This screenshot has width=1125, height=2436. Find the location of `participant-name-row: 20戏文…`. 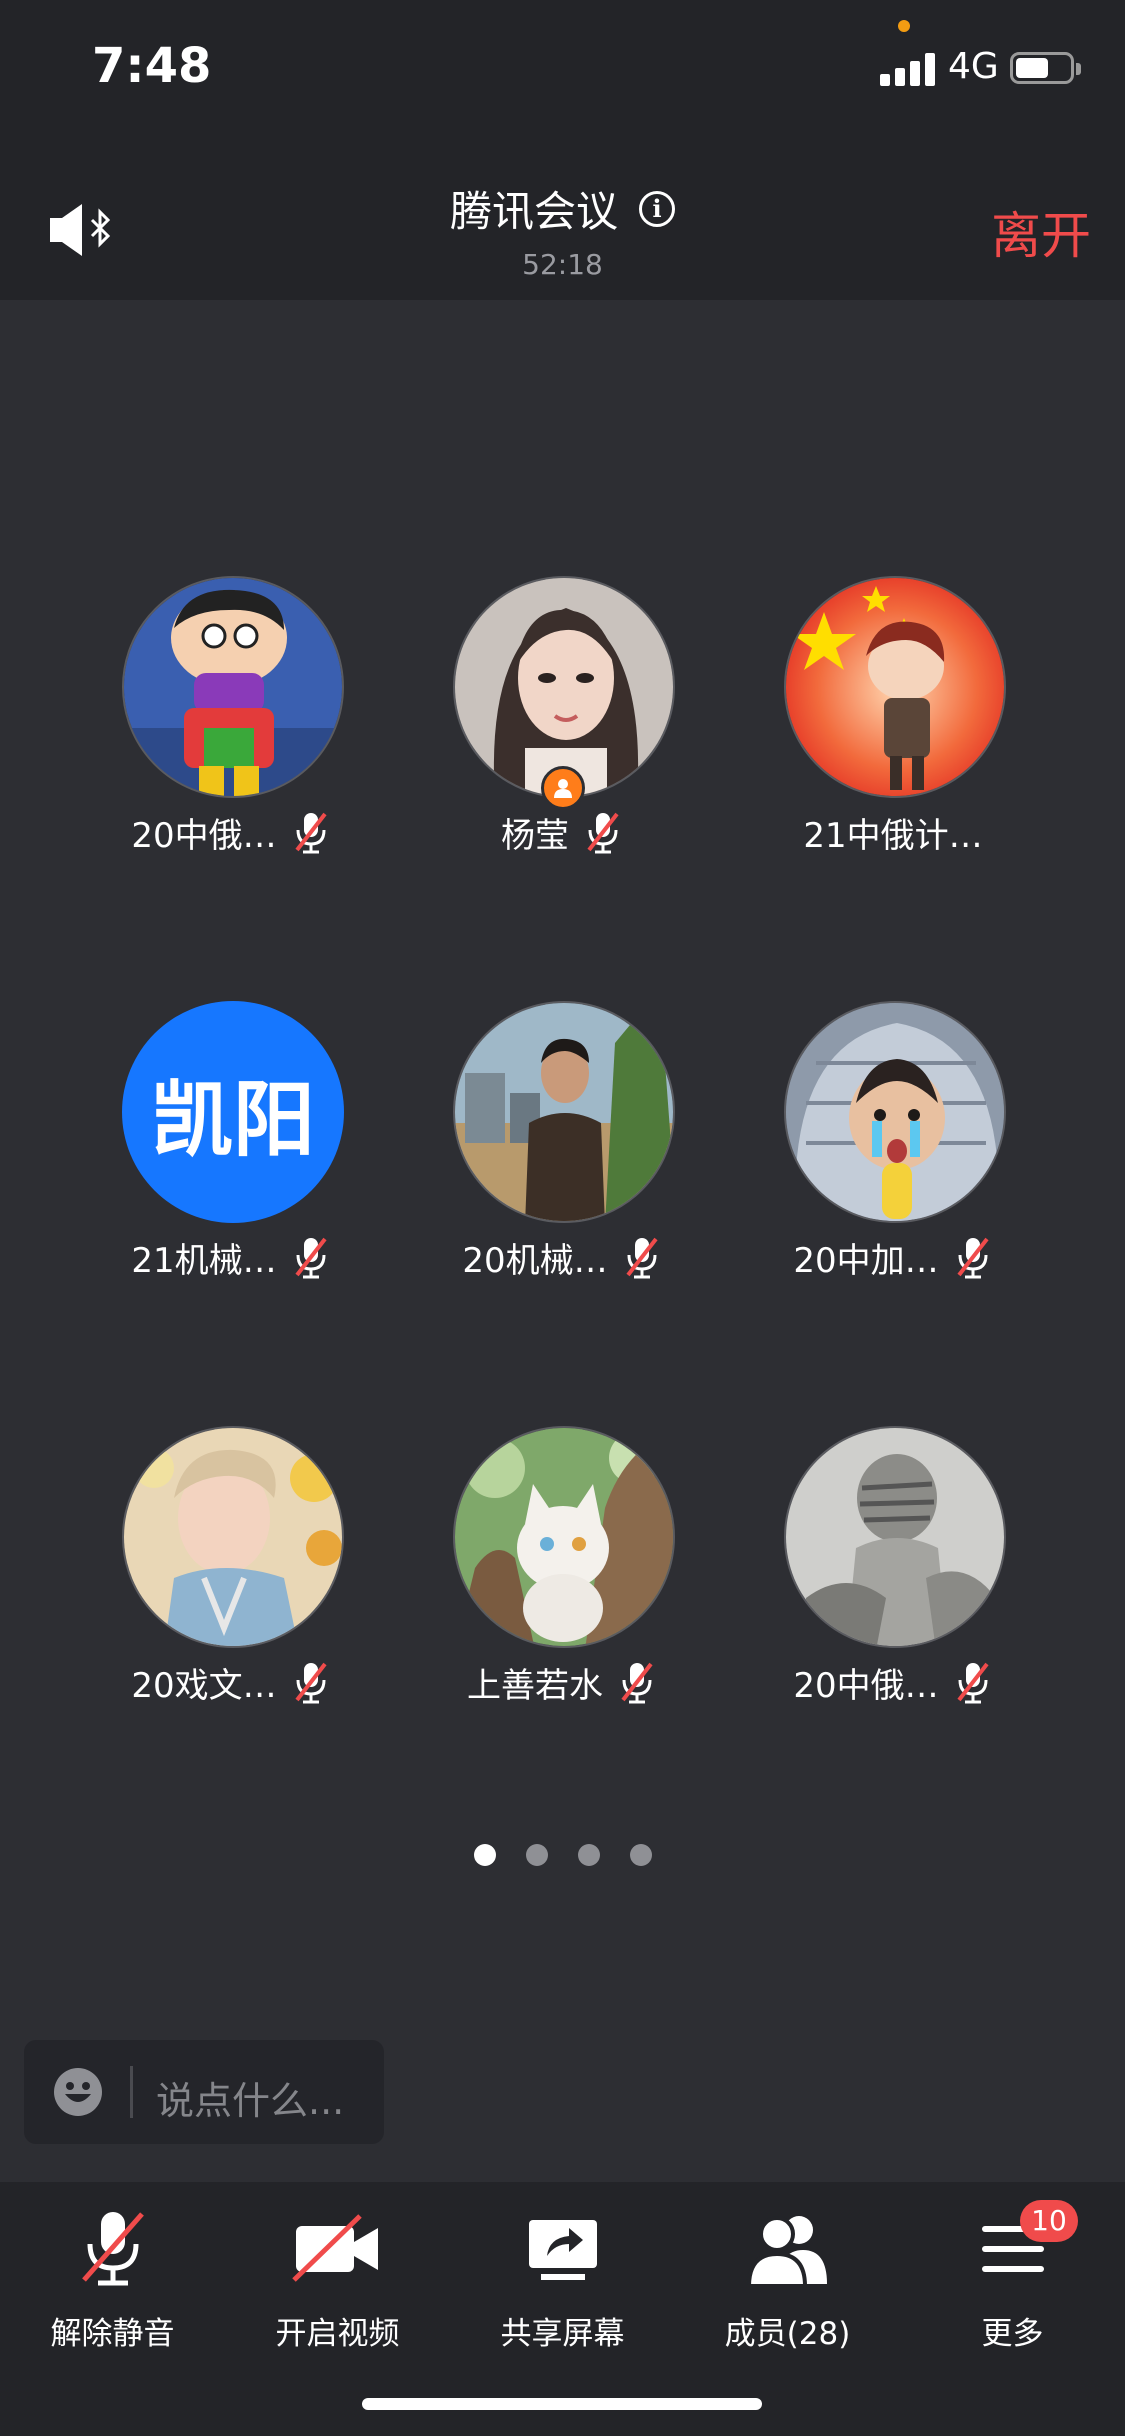

participant-name-row: 20戏文… is located at coordinates (231, 1682).